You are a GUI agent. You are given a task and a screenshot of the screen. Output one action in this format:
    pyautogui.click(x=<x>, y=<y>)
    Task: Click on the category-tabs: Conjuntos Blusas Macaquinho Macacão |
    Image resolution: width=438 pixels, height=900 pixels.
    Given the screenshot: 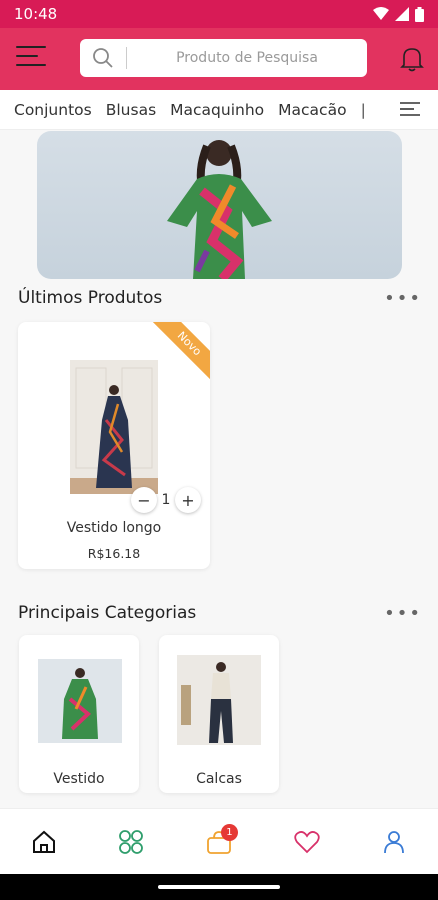 What is the action you would take?
    pyautogui.click(x=219, y=110)
    